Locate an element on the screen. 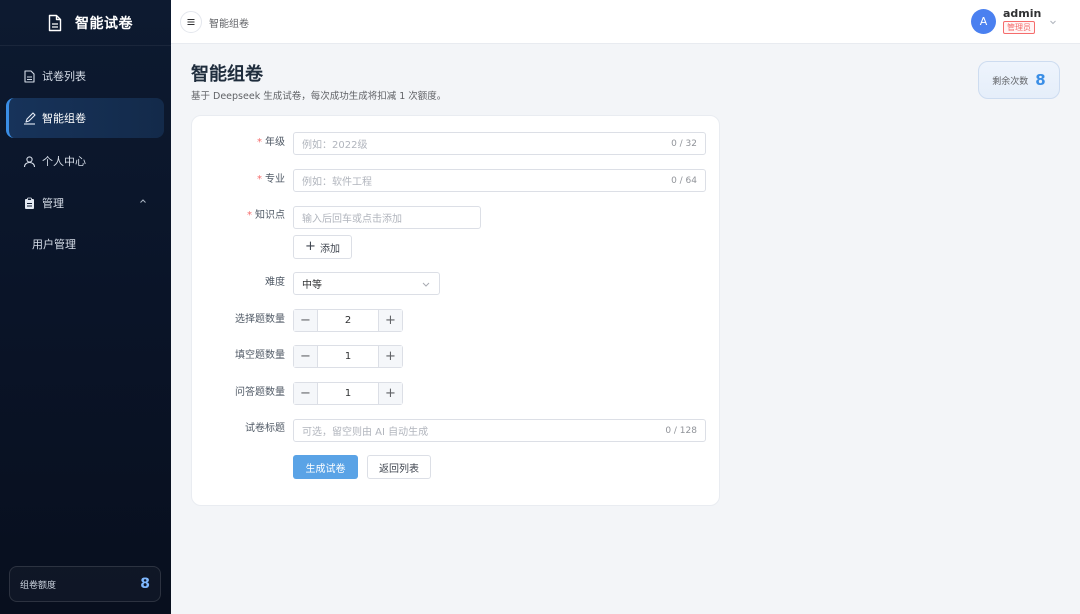 The height and width of the screenshot is (614, 1080). quota-value: 8 is located at coordinates (145, 584).